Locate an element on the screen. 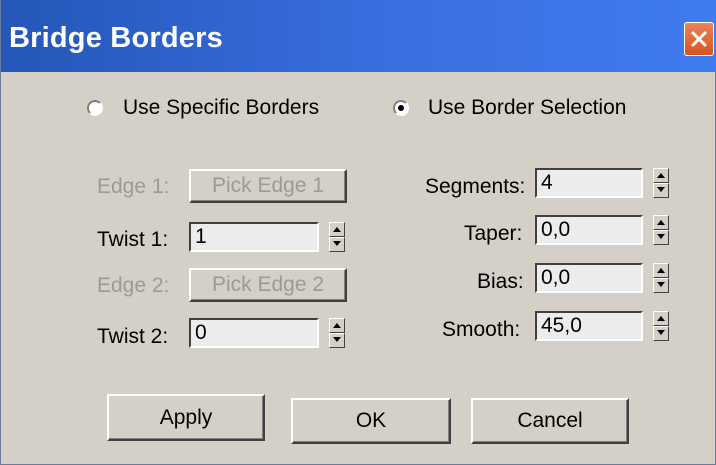  bias-label: Bias: is located at coordinates (500, 281).